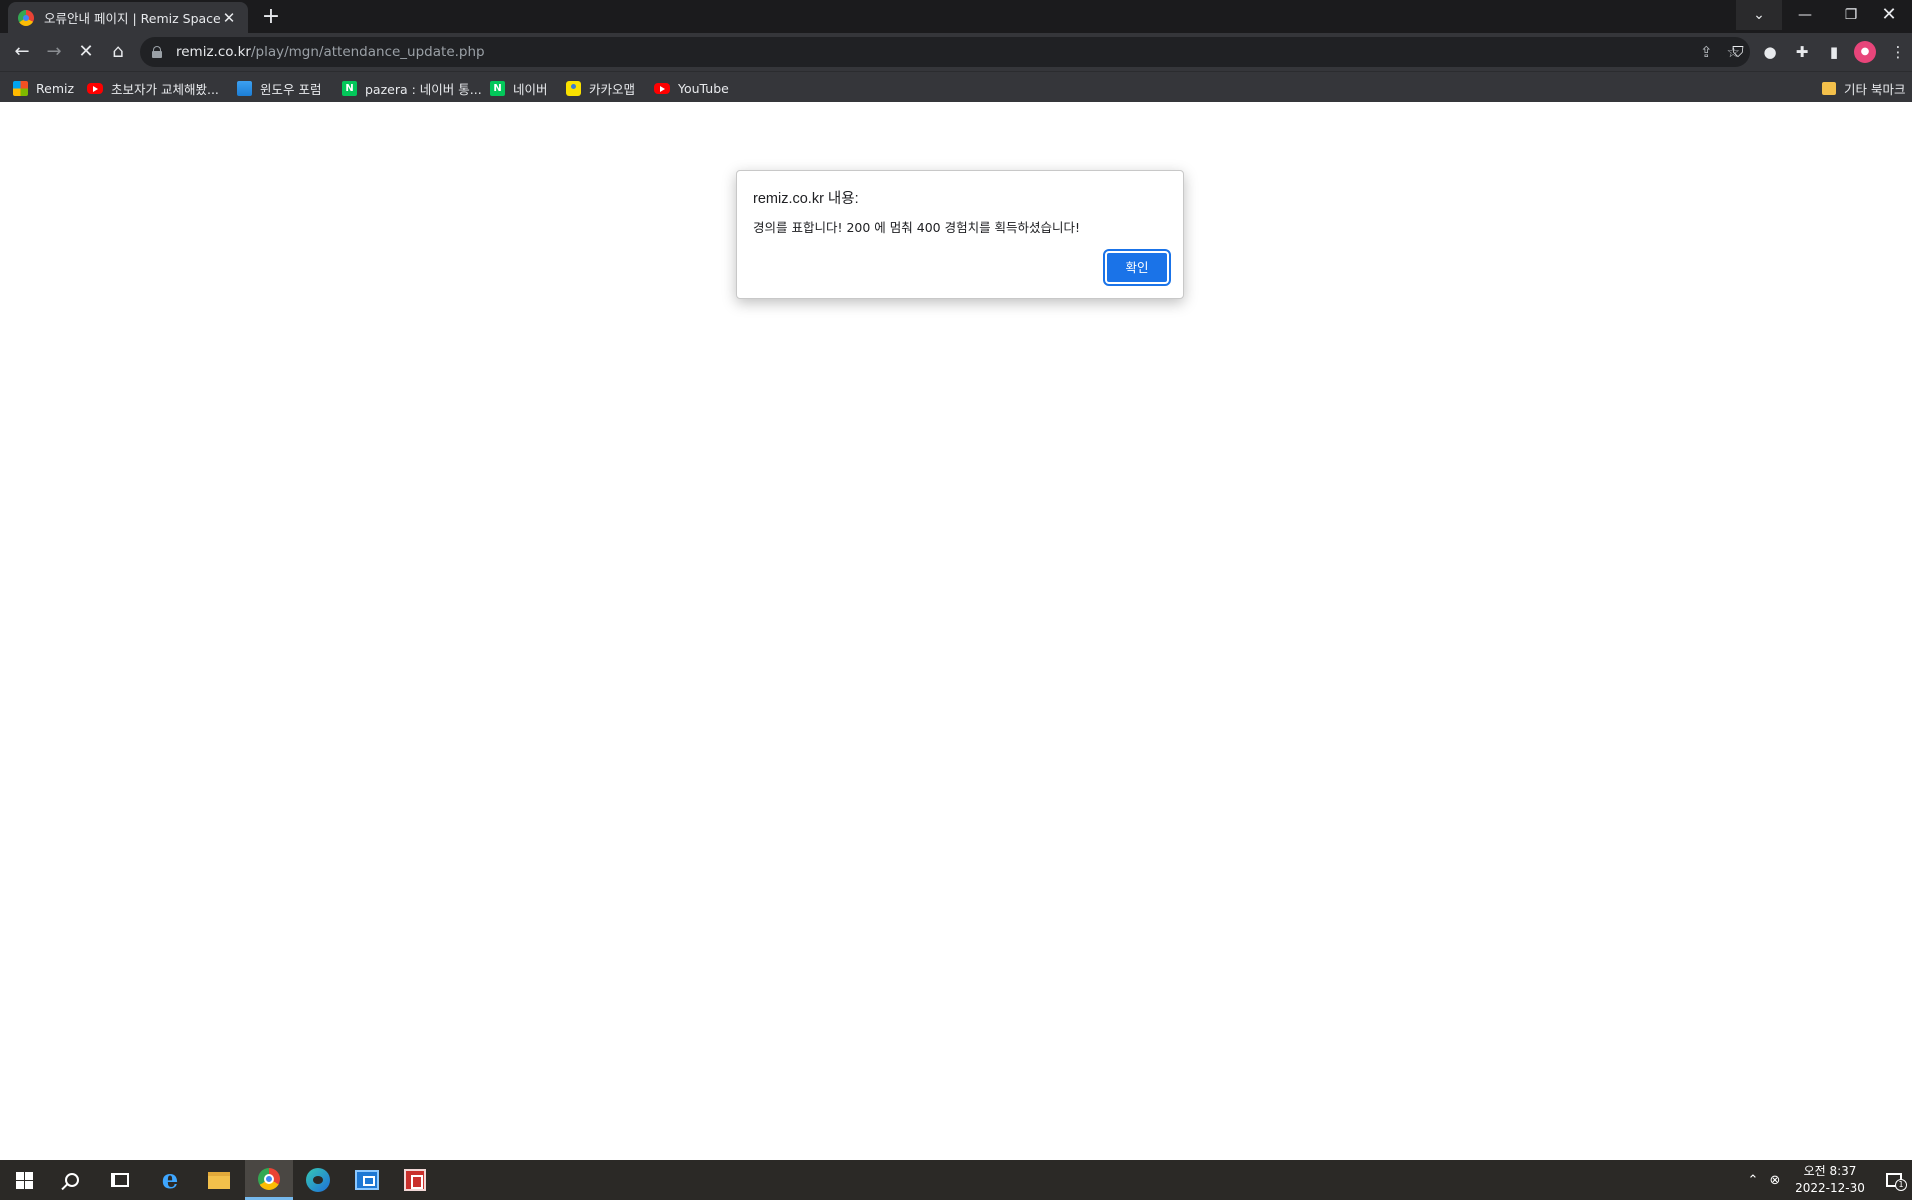 The image size is (1912, 1200). I want to click on edge-icon, so click(318, 1180).